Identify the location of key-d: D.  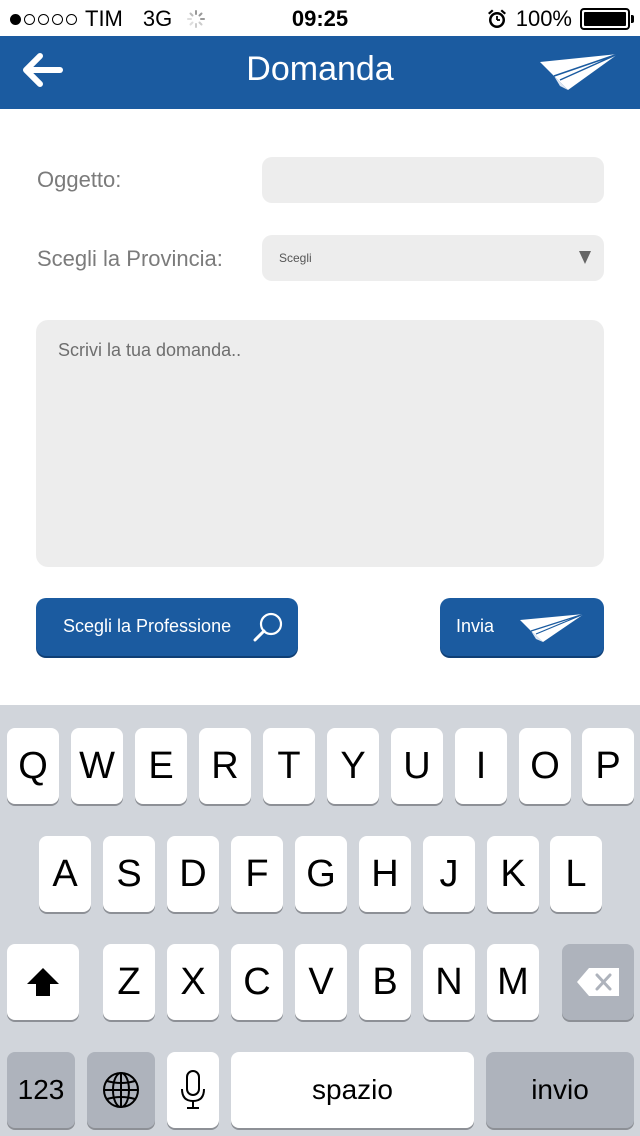
(193, 874).